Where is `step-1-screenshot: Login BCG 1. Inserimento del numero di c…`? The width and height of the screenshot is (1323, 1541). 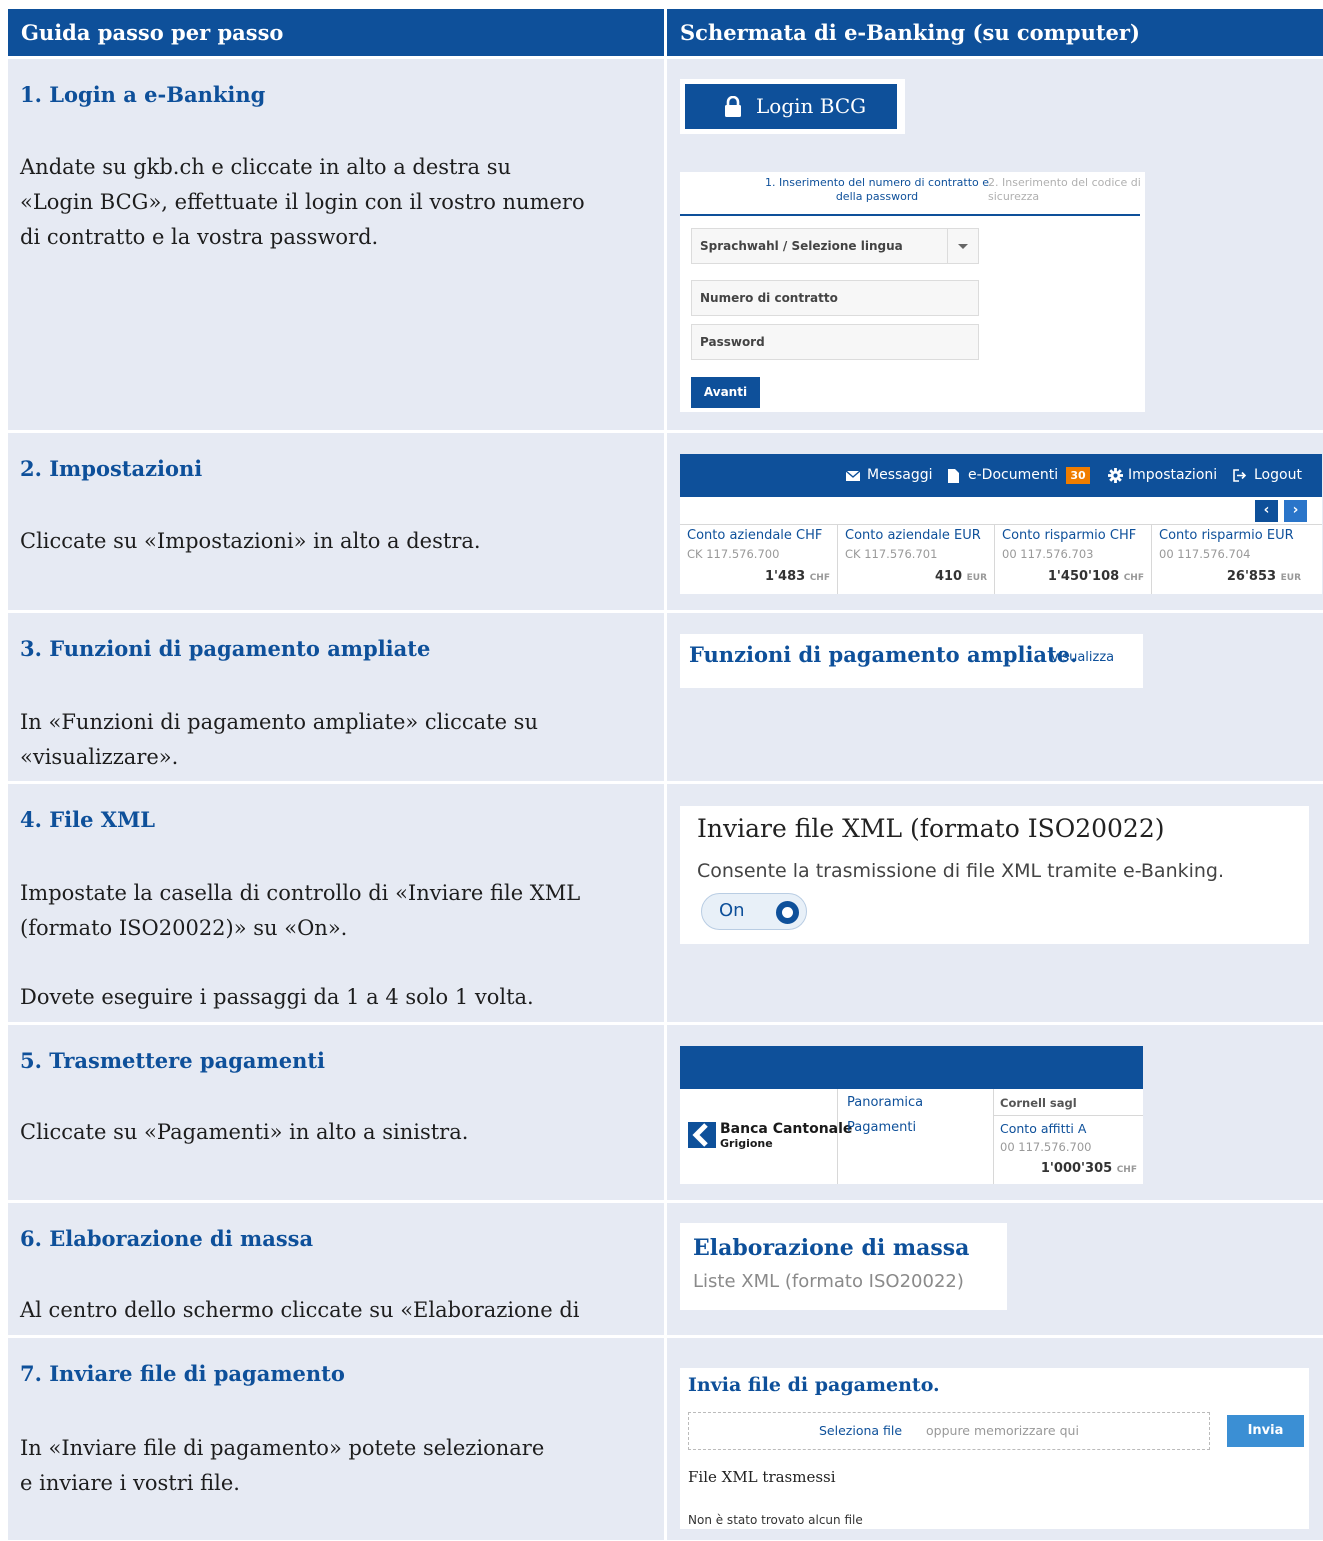 step-1-screenshot: Login BCG 1. Inserimento del numero di c… is located at coordinates (995, 244).